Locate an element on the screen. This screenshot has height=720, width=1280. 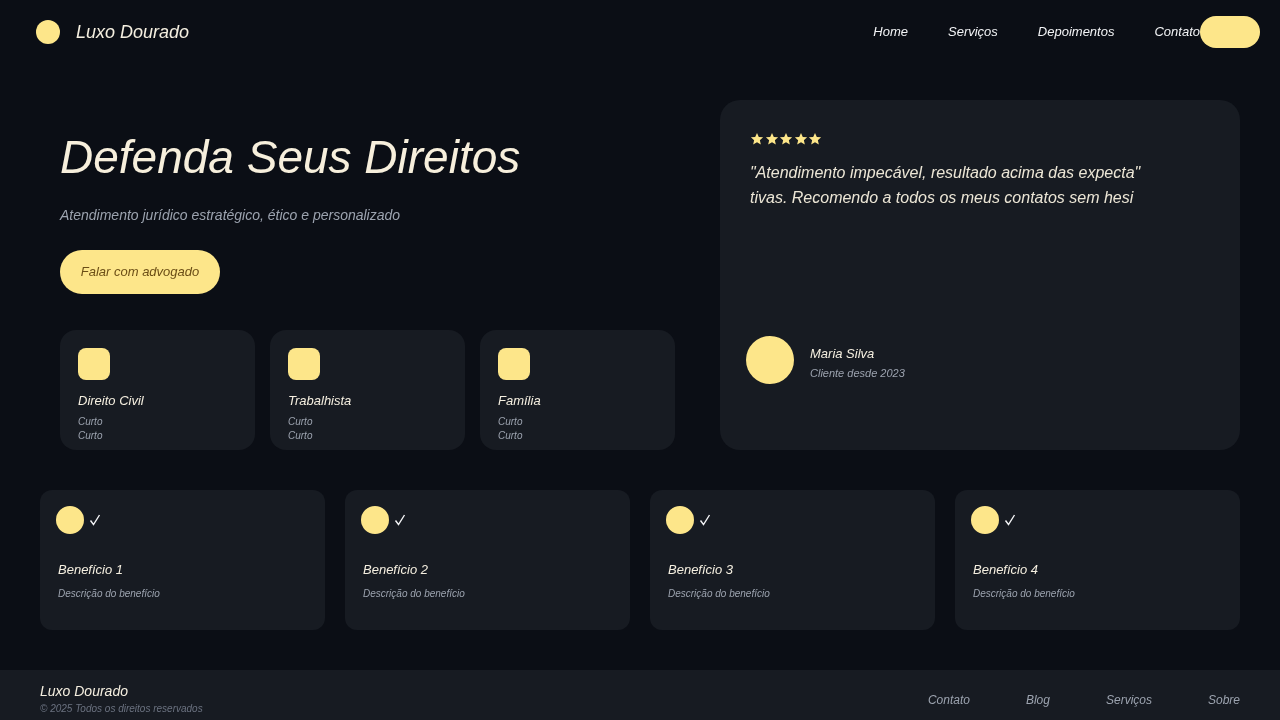
nav-link: Contato is located at coordinates (1177, 32).